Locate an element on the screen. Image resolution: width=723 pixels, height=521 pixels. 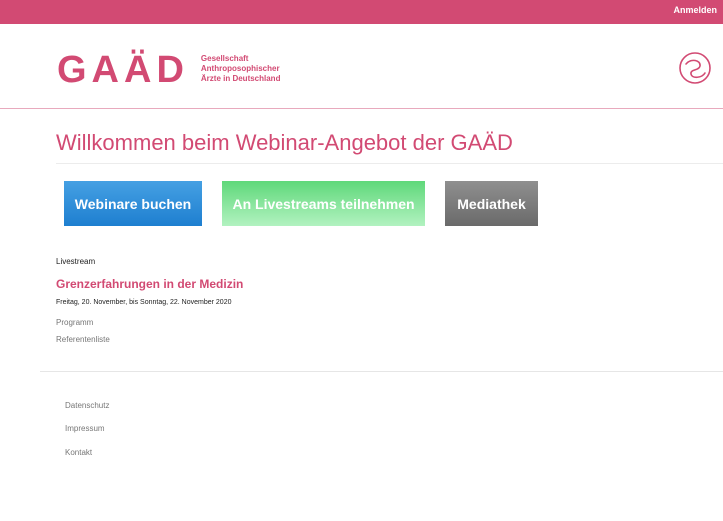
media-library-button: Mediathek is located at coordinates (491, 203).